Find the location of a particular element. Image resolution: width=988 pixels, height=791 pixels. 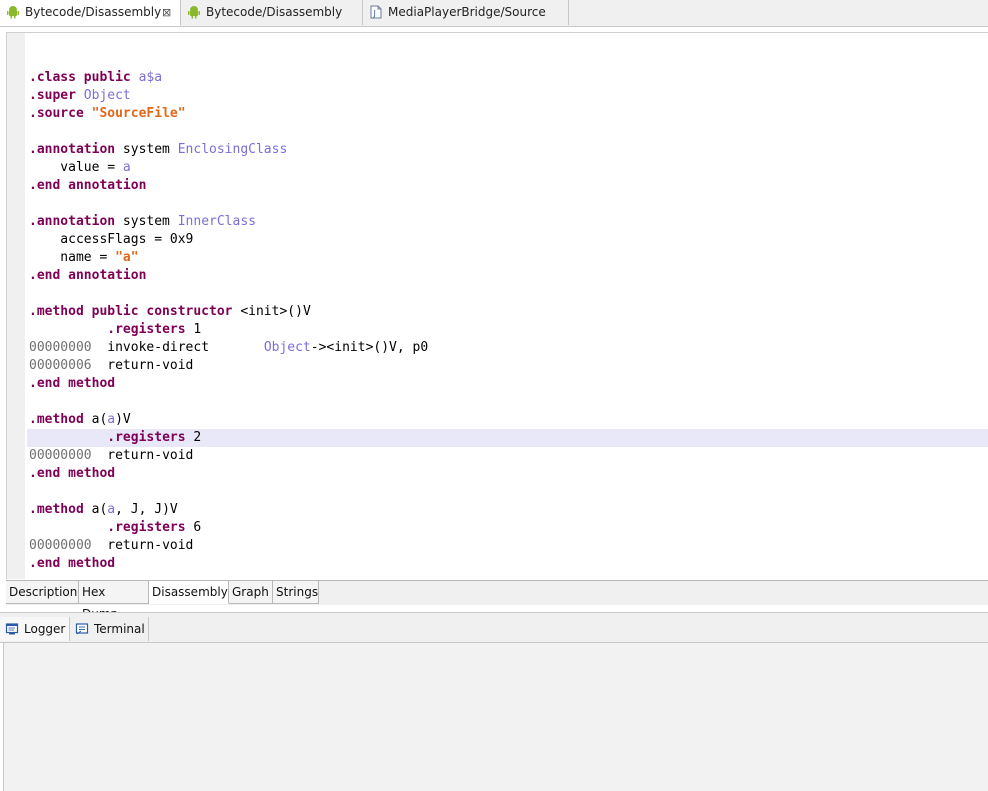

tab-logger: Logger is located at coordinates (35, 629).